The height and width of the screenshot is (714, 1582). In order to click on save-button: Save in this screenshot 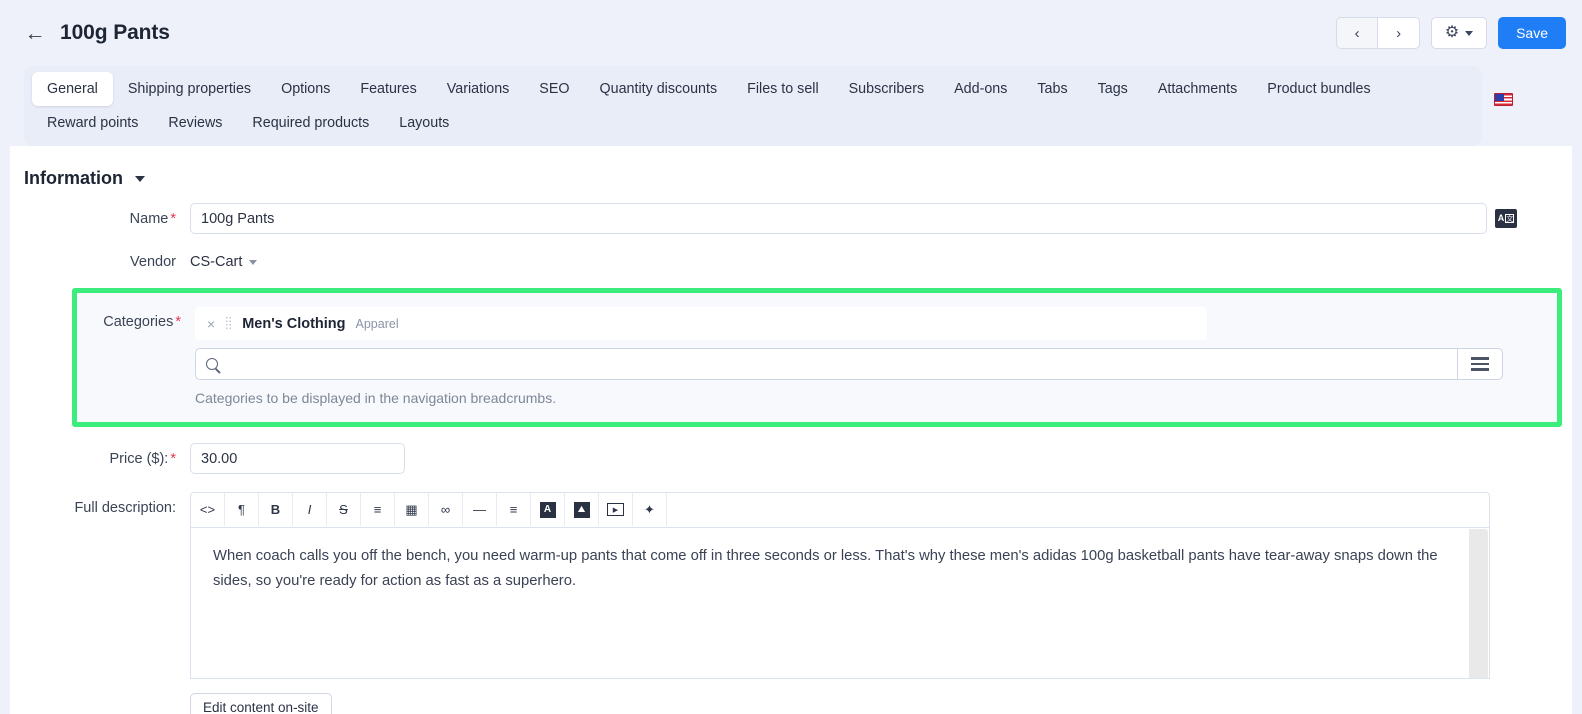, I will do `click(1532, 33)`.